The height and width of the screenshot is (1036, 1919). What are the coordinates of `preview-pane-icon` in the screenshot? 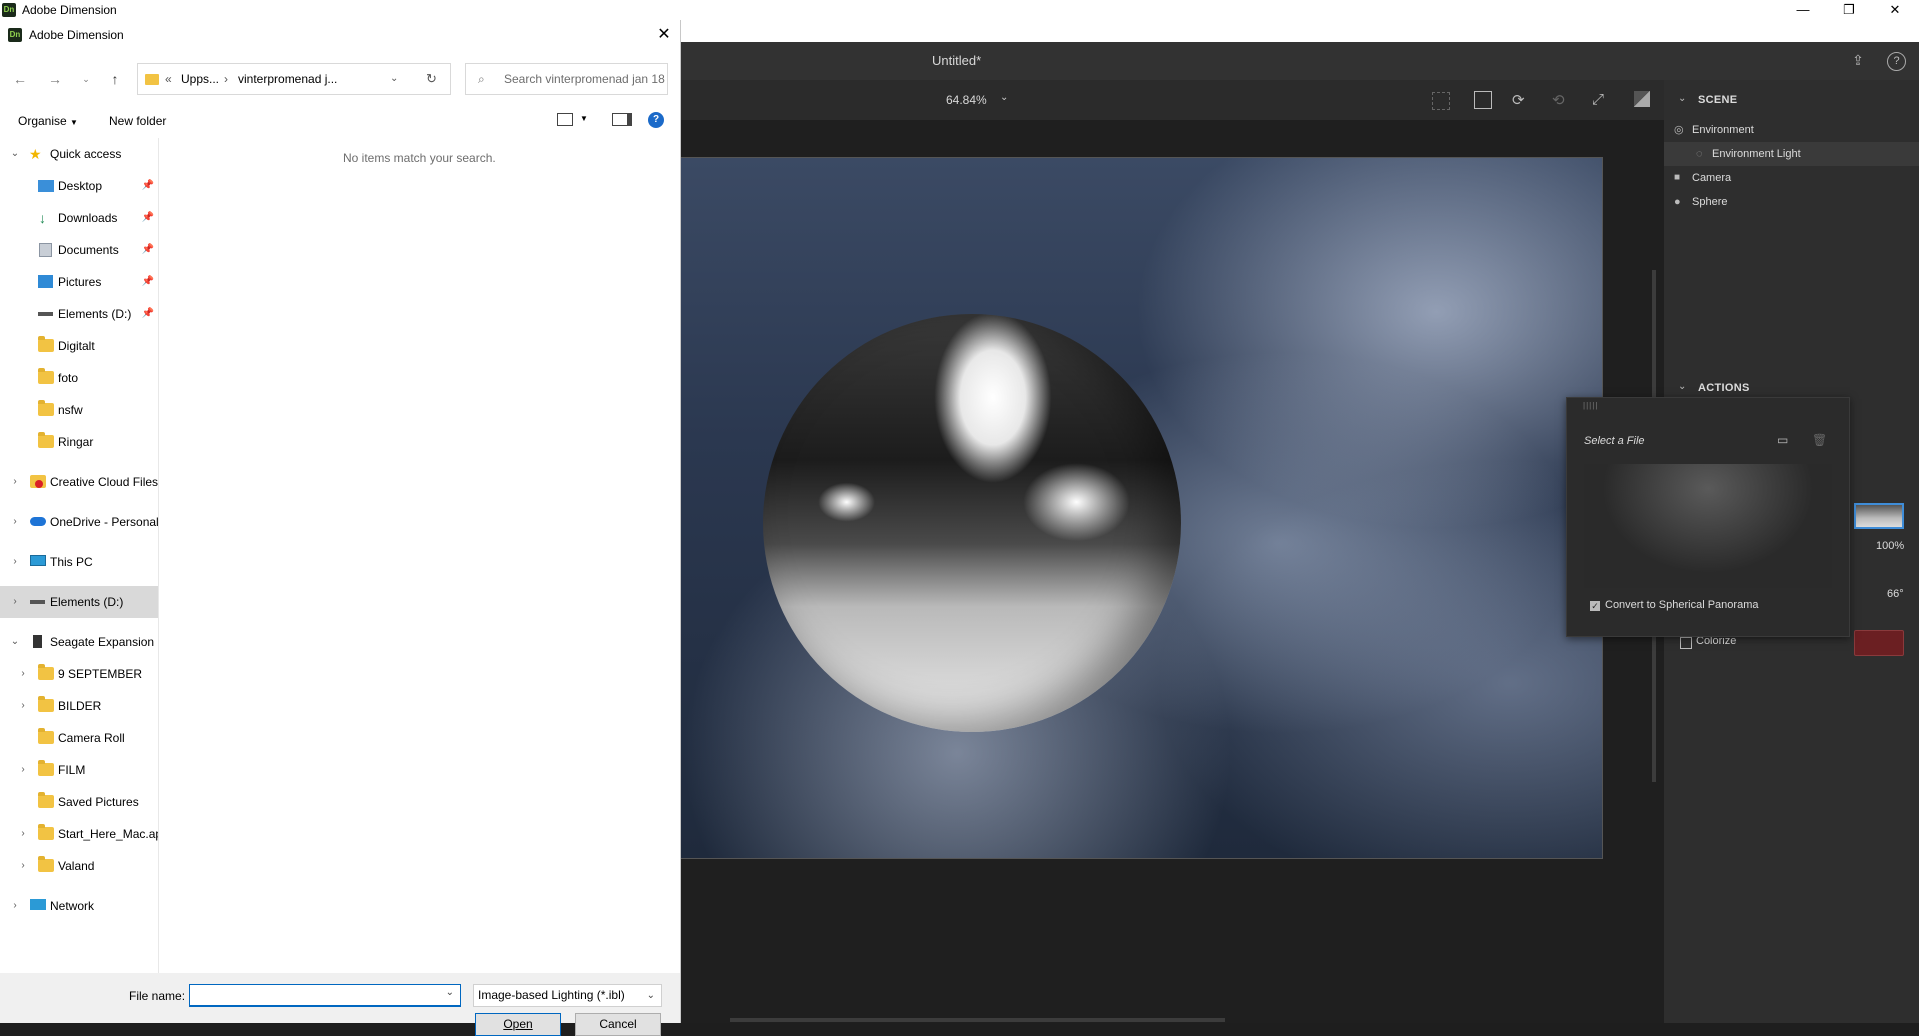 It's located at (622, 119).